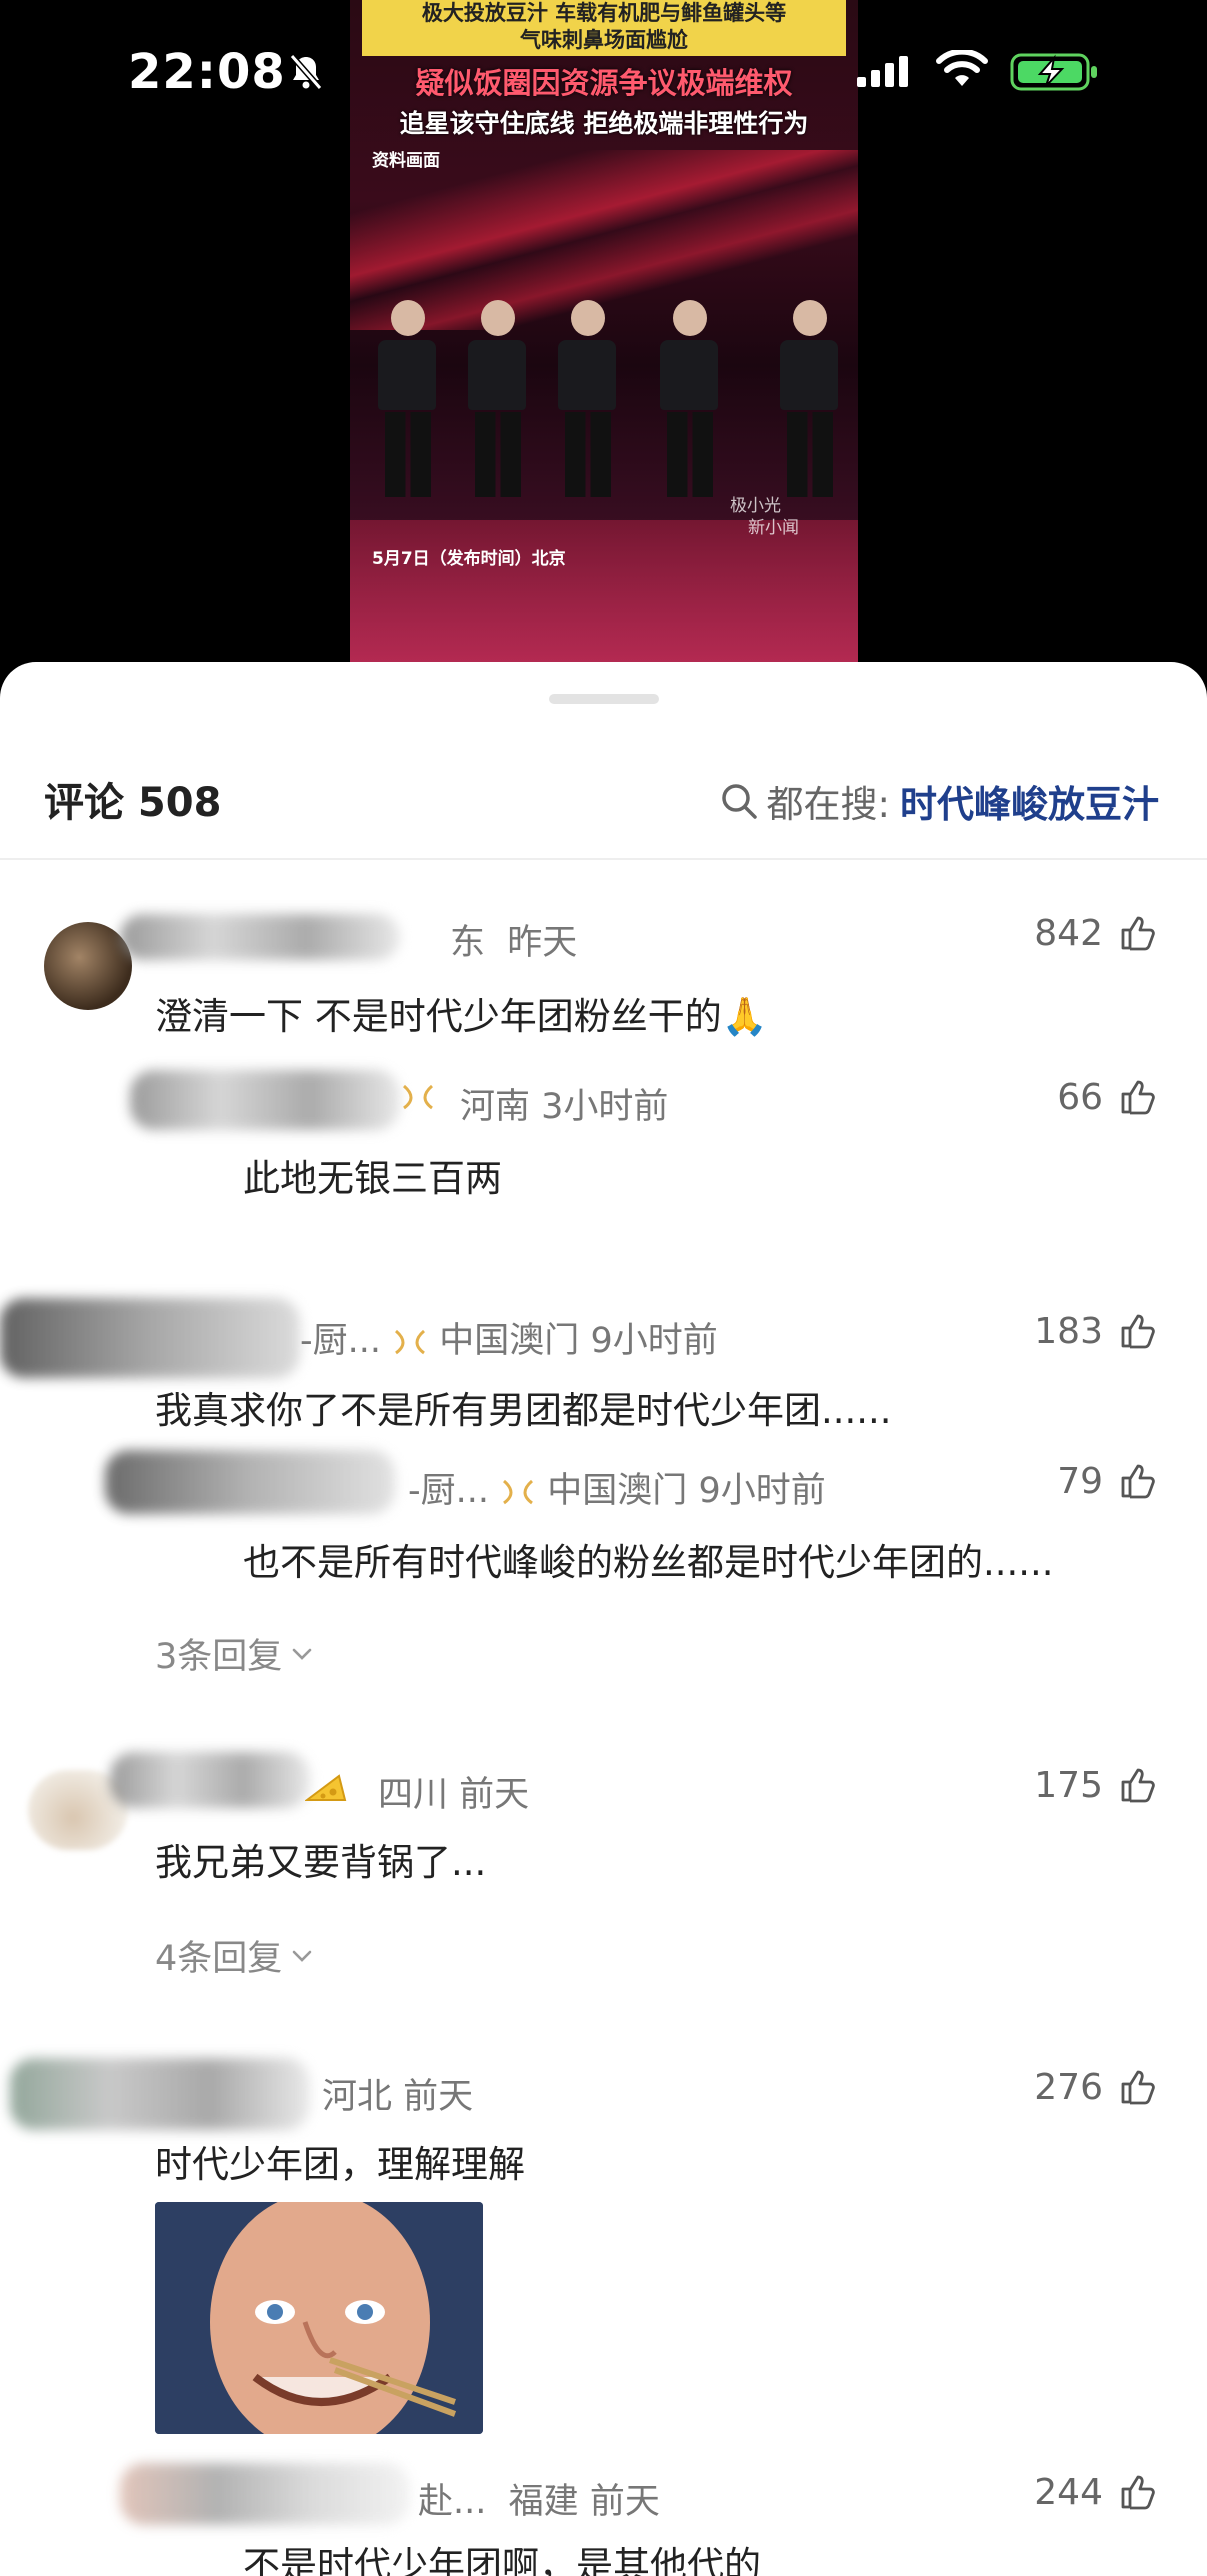 This screenshot has width=1207, height=2576. I want to click on wifi-icon, so click(962, 68).